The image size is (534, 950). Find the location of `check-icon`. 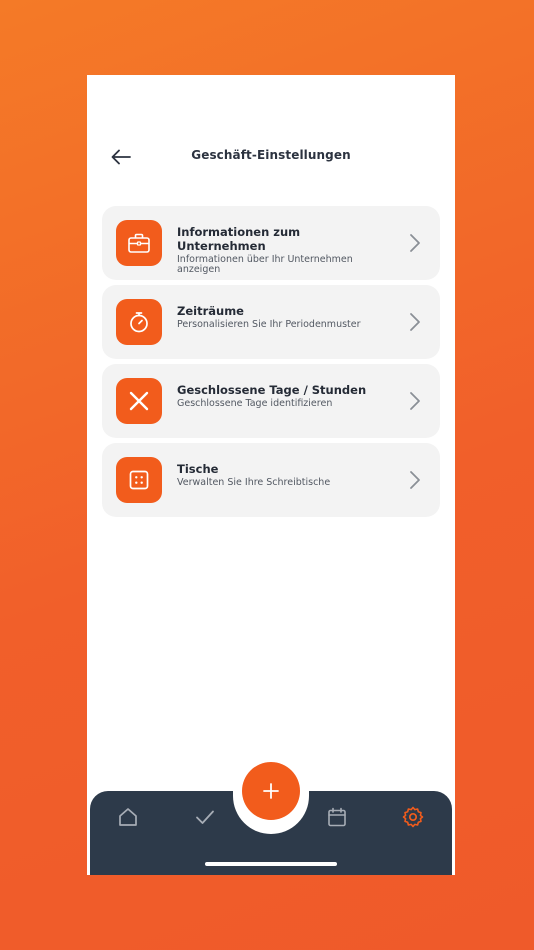

check-icon is located at coordinates (205, 817).